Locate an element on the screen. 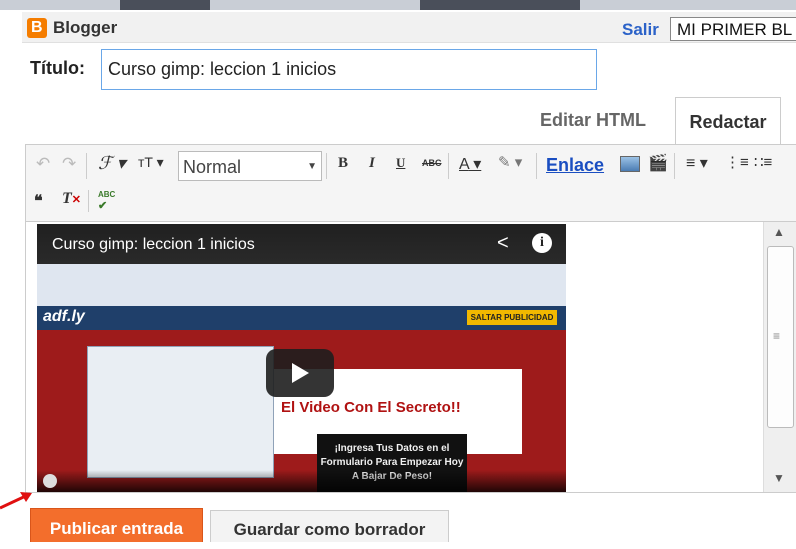  chevron-down-icon: ▼ is located at coordinates (312, 166).